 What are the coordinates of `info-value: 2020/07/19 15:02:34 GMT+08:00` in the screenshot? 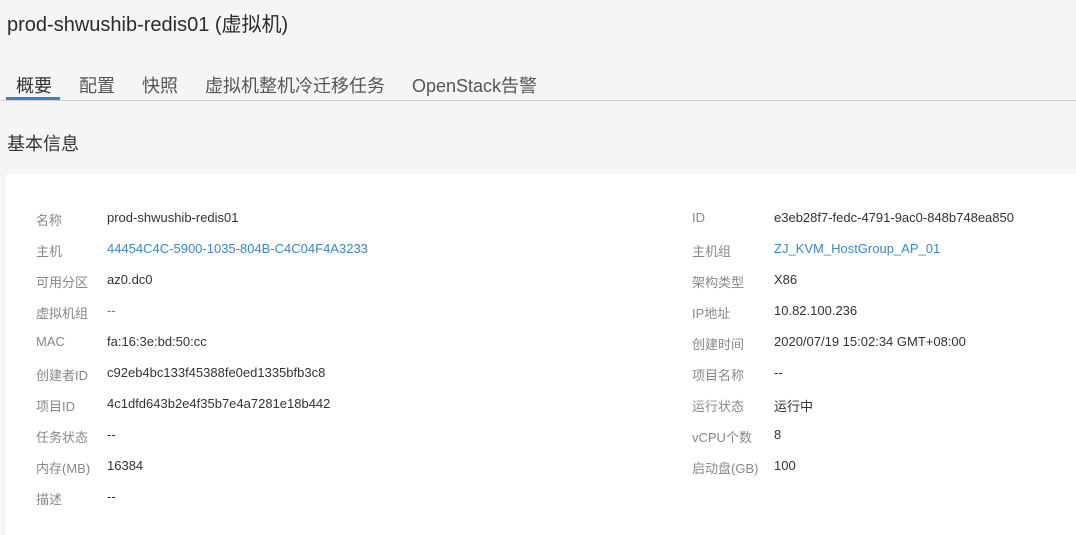 It's located at (870, 341).